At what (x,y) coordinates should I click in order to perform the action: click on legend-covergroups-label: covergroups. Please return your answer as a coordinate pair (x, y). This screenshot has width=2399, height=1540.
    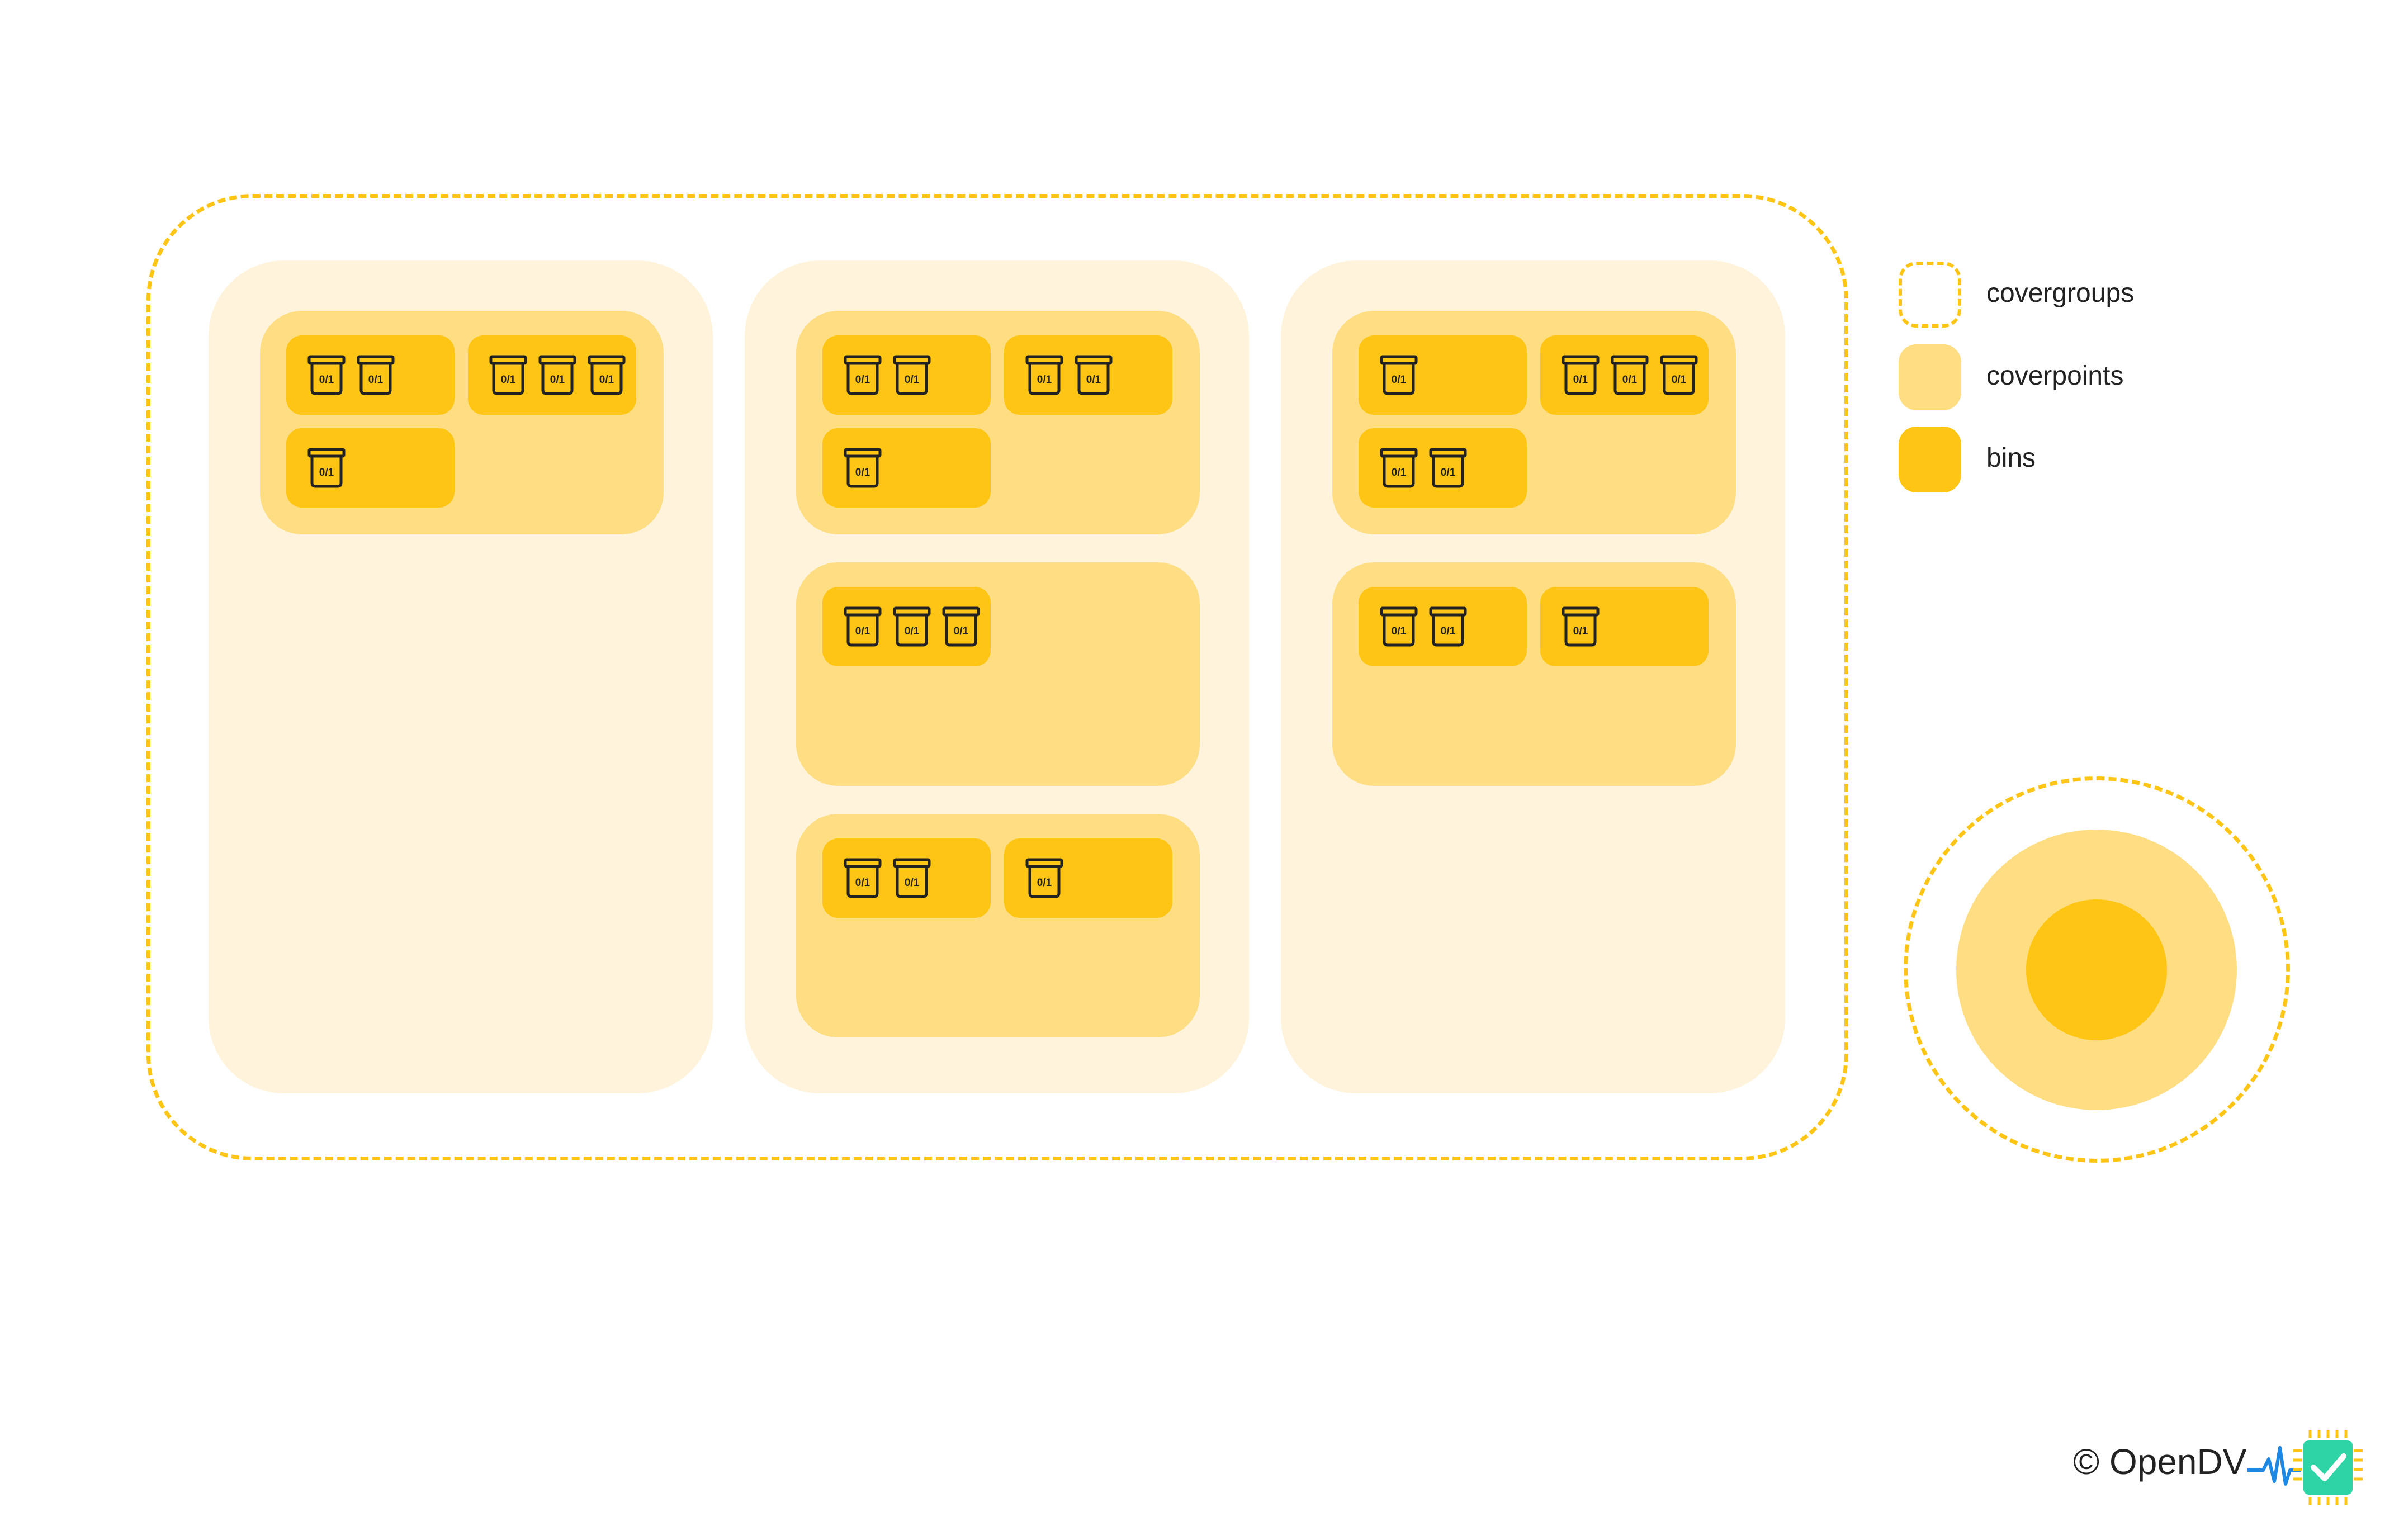
    Looking at the image, I should click on (2060, 293).